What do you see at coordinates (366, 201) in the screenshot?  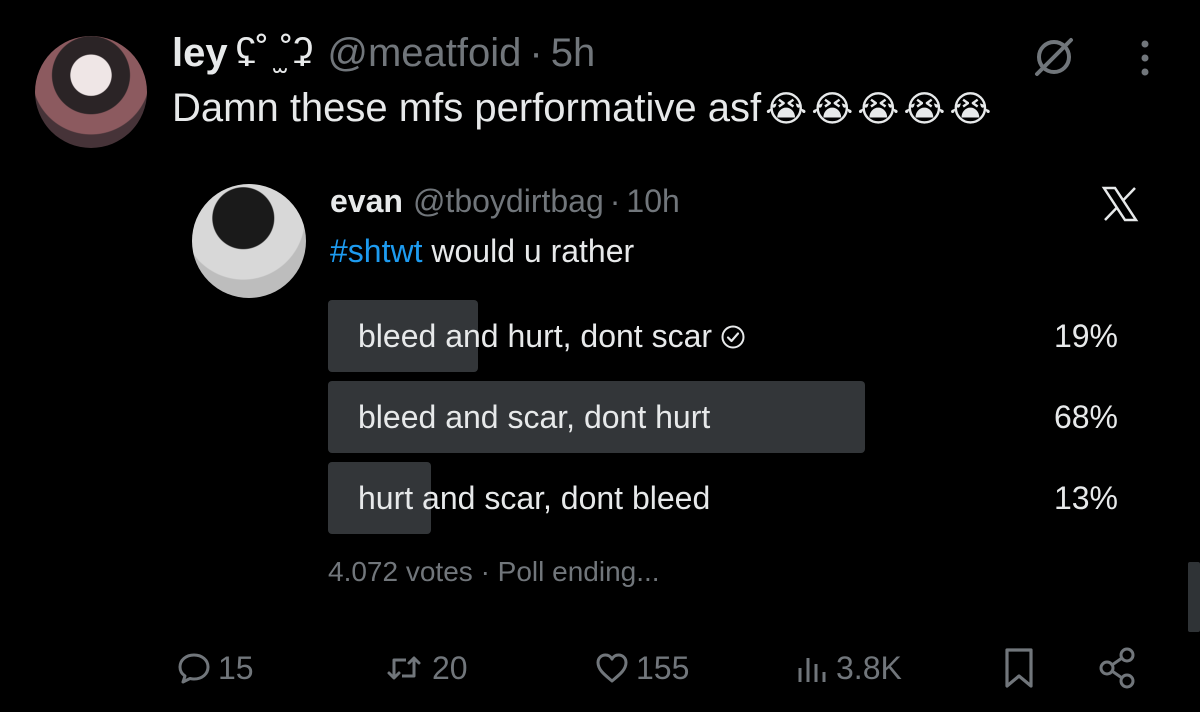 I see `quoted-display-name: evan` at bounding box center [366, 201].